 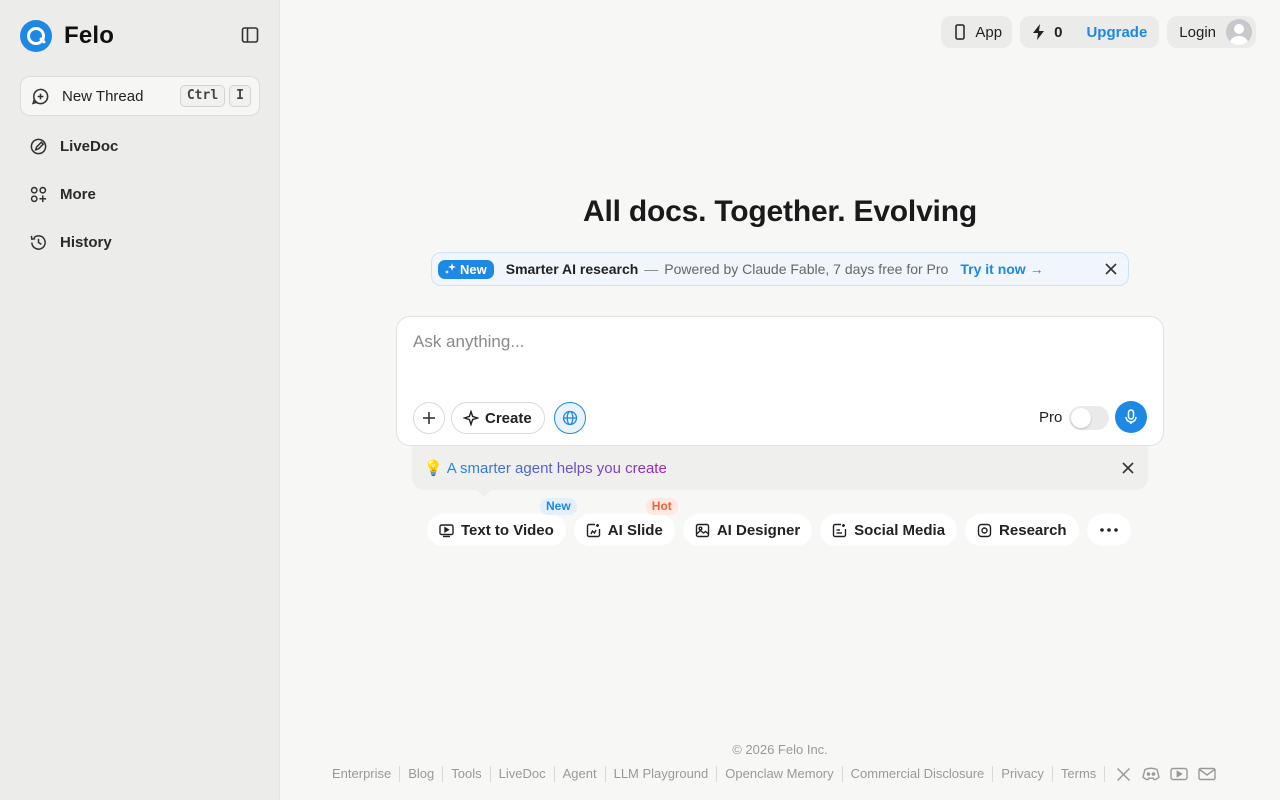 I want to click on credits-count: 0, so click(x=1058, y=32).